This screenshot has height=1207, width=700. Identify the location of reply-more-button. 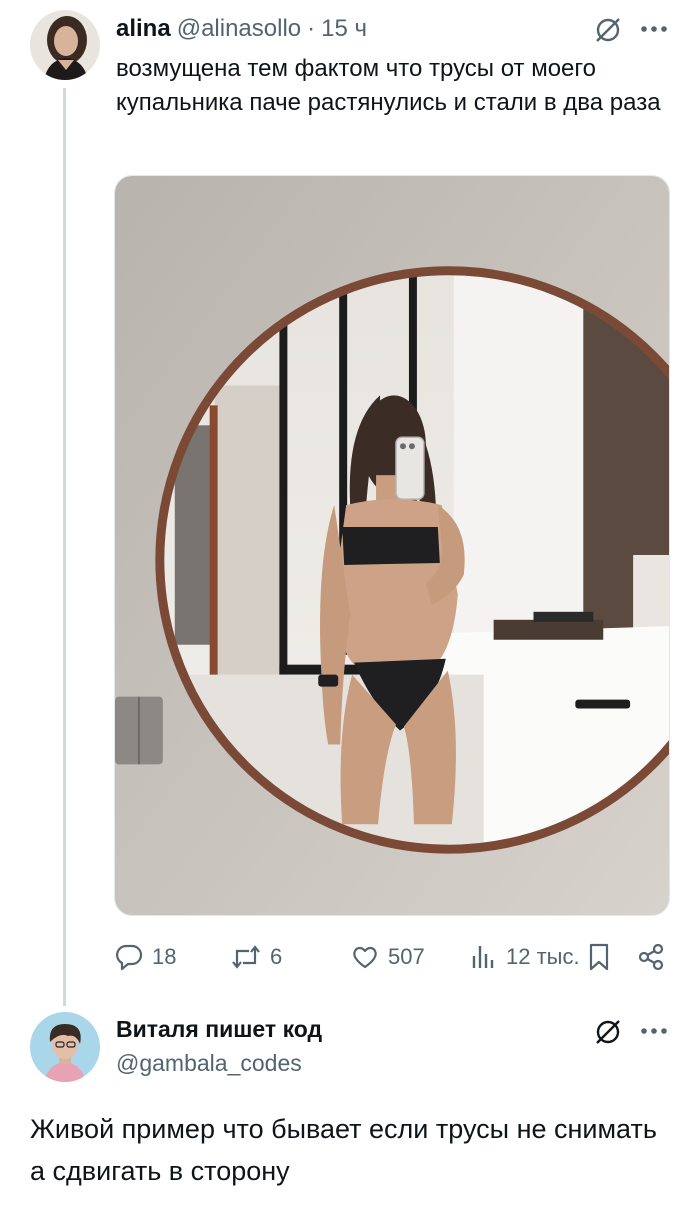
(654, 1031).